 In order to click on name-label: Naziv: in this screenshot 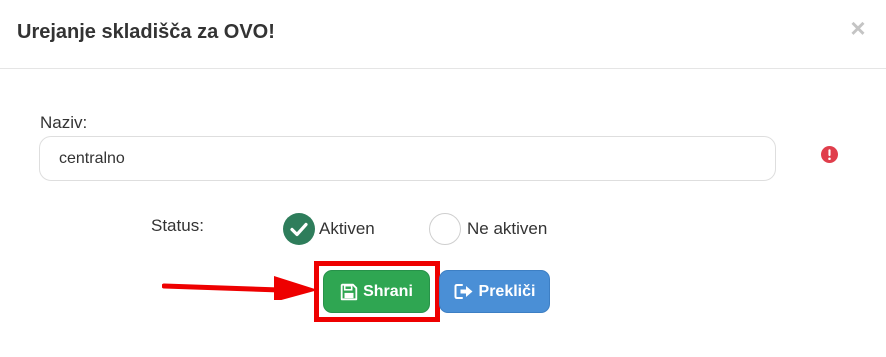, I will do `click(64, 122)`.